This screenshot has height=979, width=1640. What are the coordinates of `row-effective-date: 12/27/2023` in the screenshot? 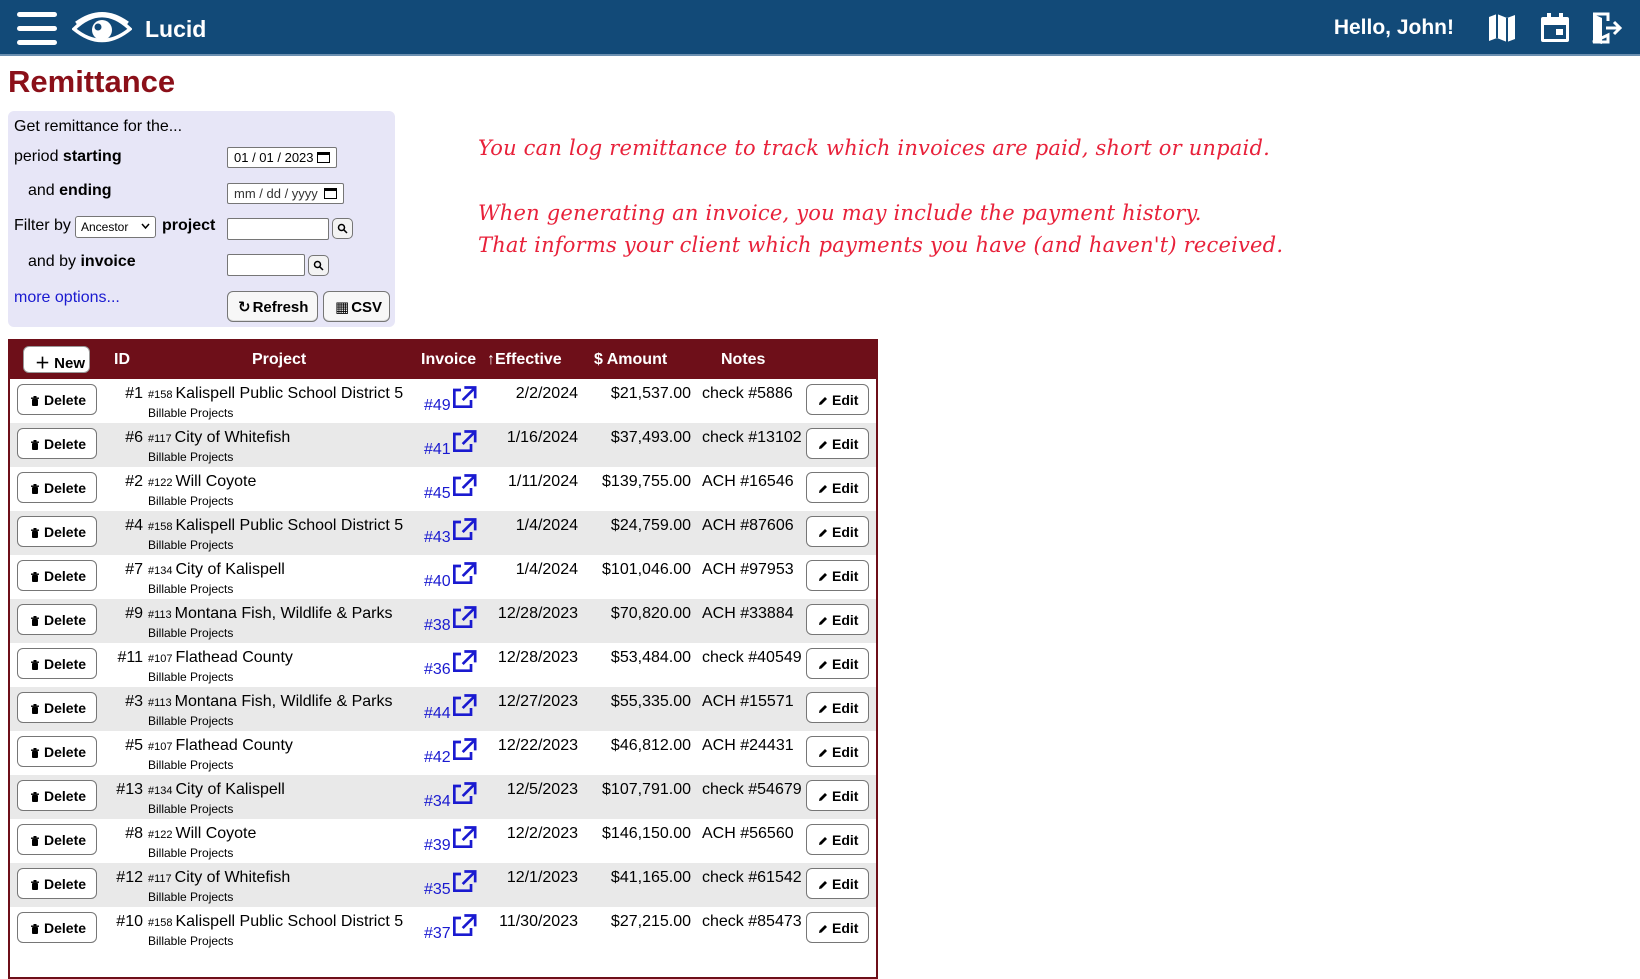 It's located at (537, 701).